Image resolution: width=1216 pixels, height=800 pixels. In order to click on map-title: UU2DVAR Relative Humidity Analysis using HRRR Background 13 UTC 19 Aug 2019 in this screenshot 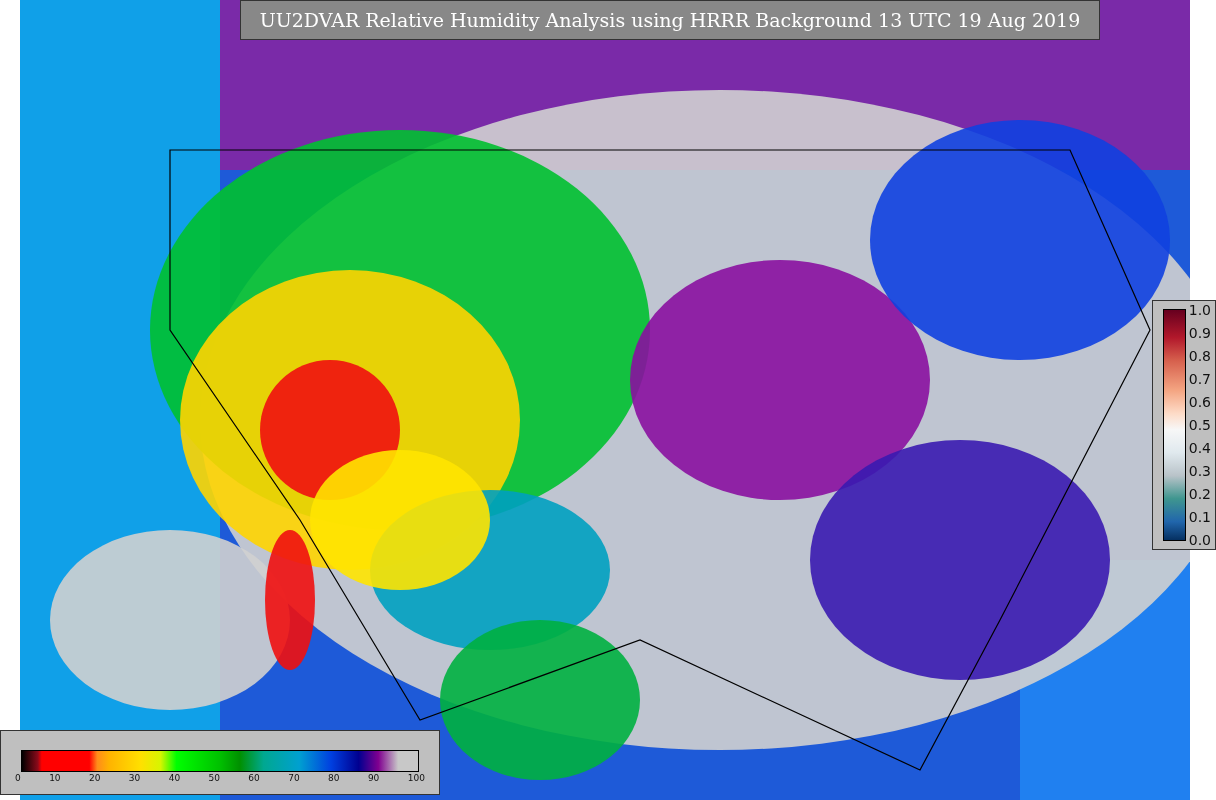, I will do `click(670, 20)`.